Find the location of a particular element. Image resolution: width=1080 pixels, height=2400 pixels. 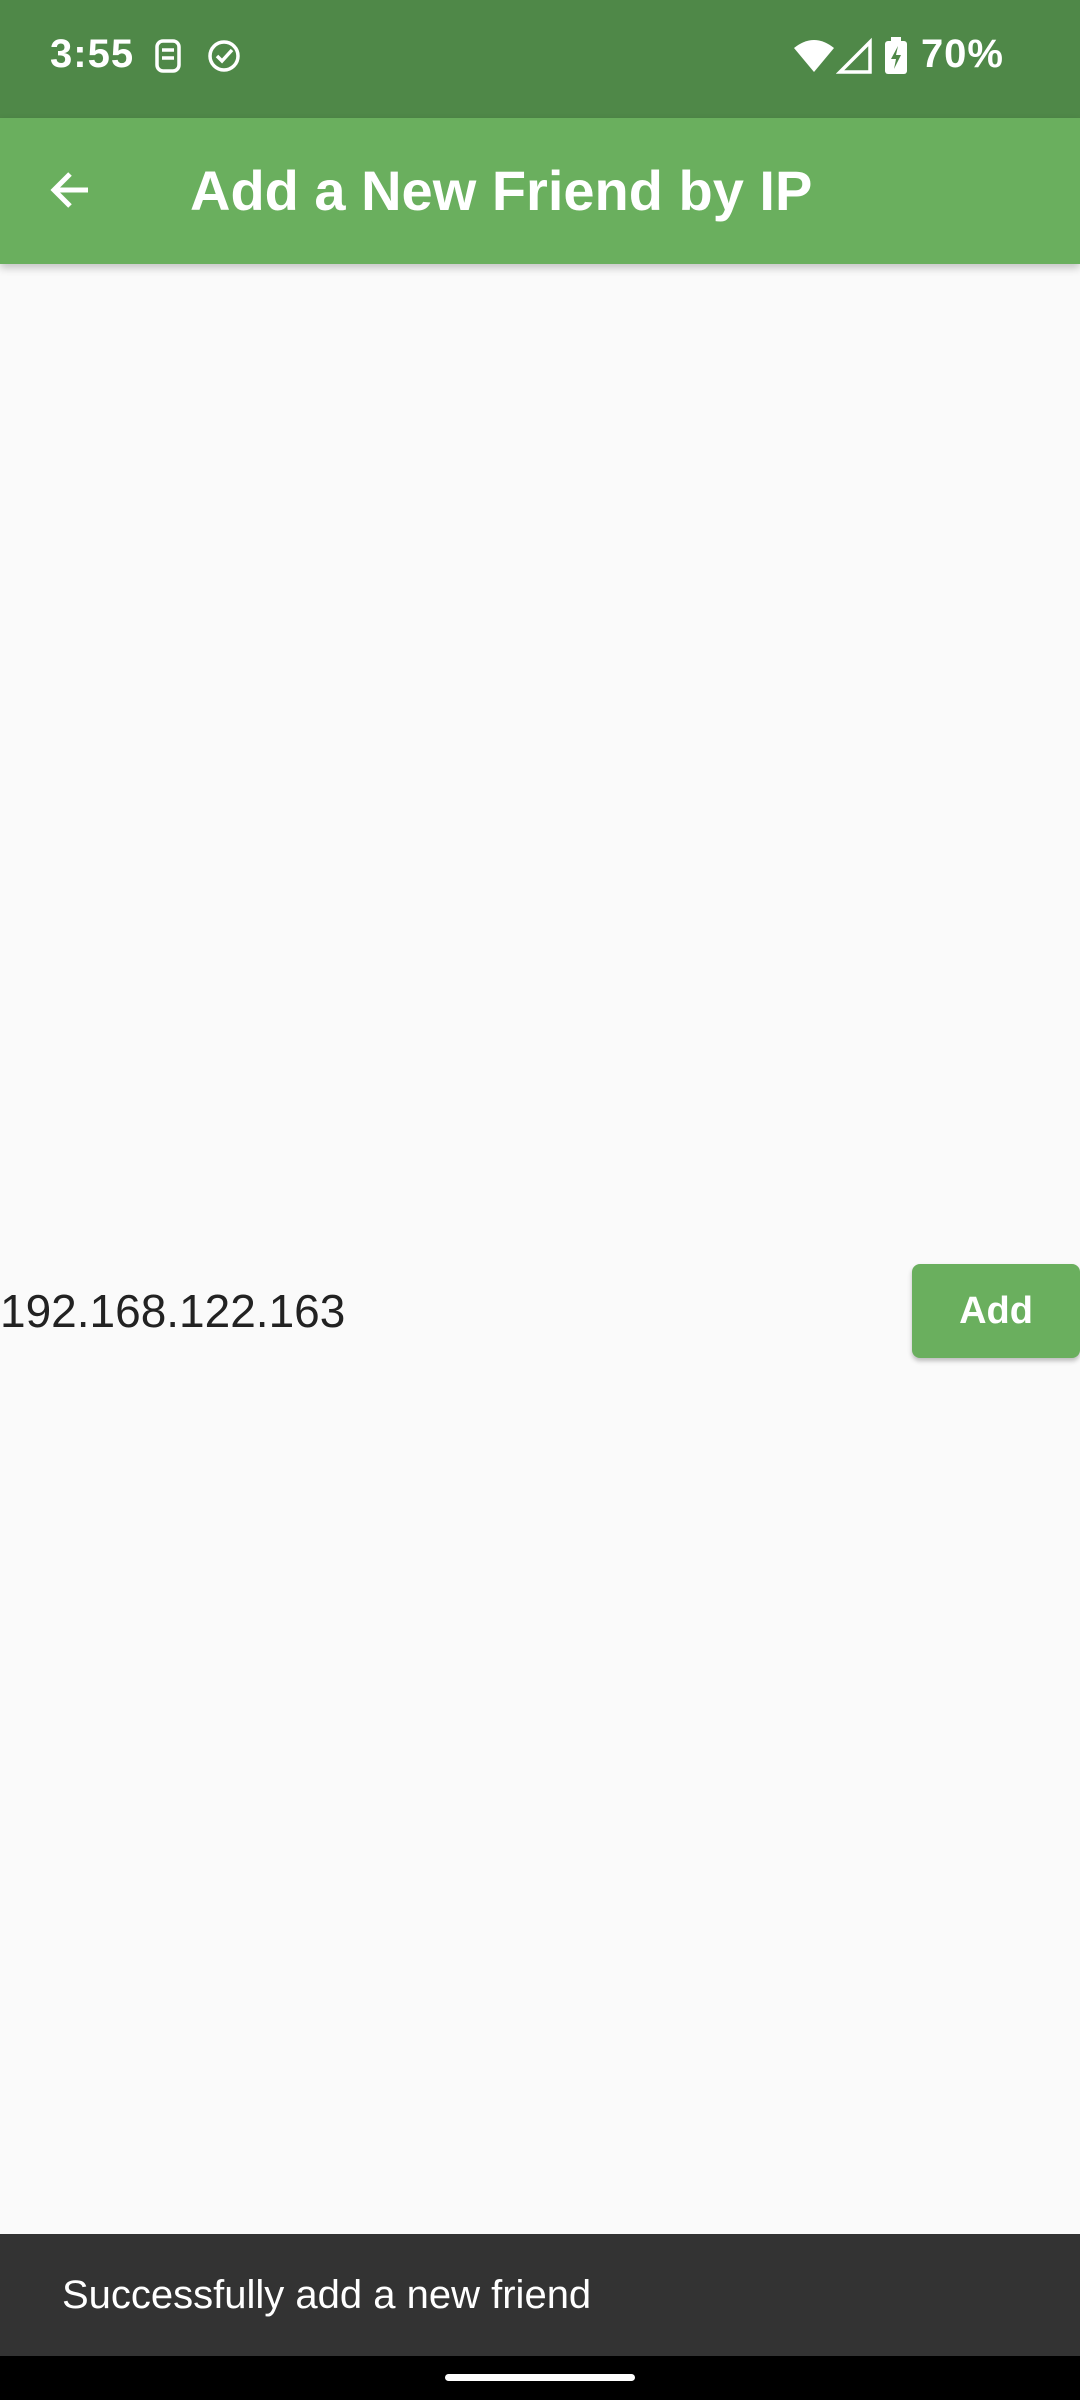

snackbar: Successfully add a new friend is located at coordinates (540, 2295).